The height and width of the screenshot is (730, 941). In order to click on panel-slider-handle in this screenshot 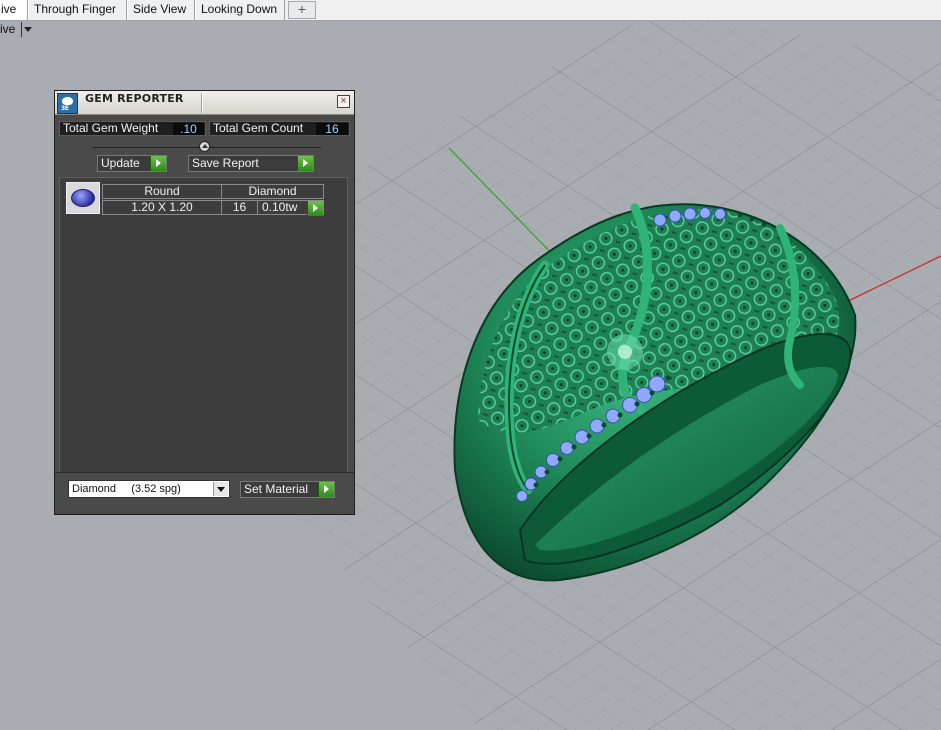, I will do `click(204, 146)`.